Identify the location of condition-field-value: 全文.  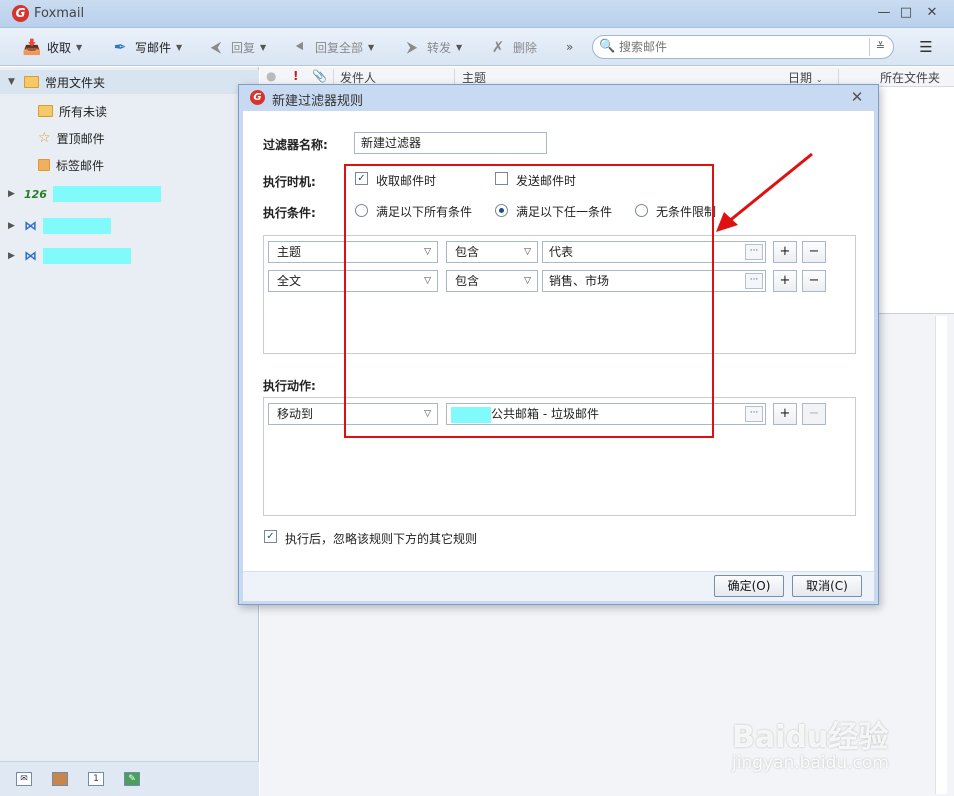
(289, 281).